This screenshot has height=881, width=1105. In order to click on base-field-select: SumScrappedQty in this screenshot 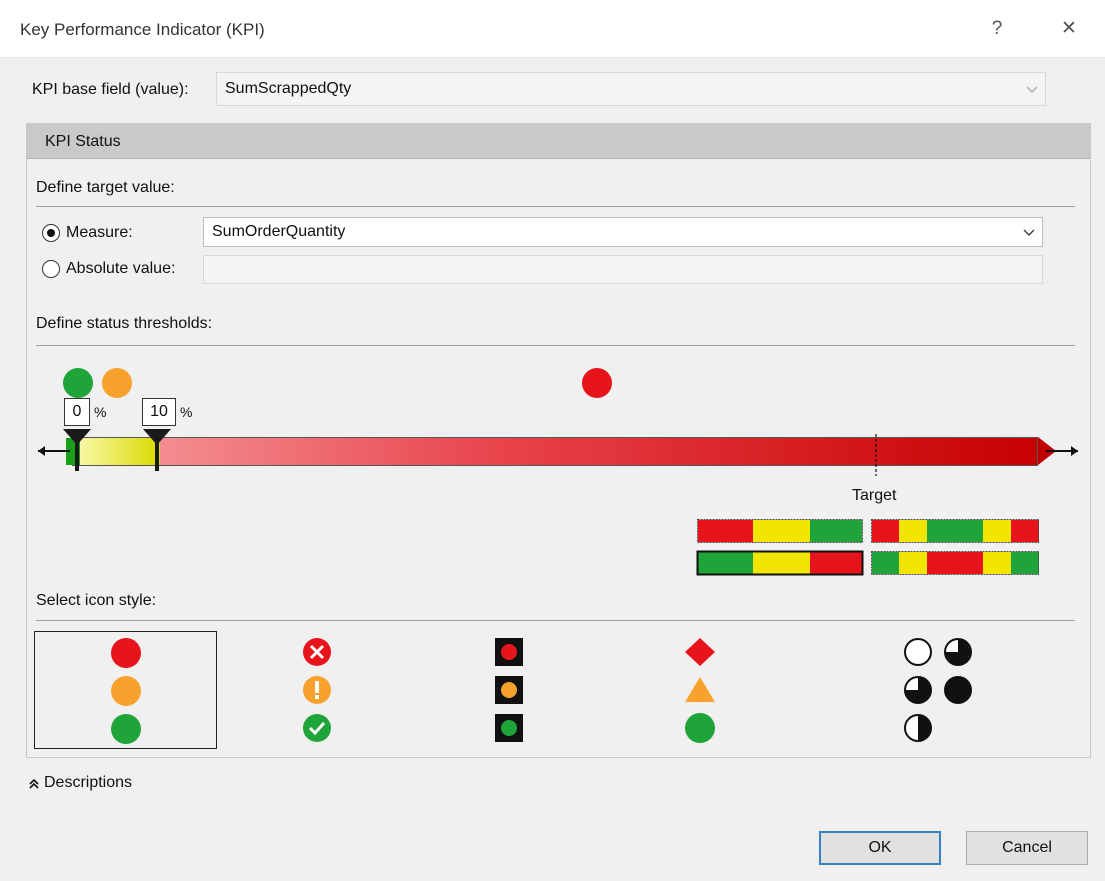, I will do `click(631, 89)`.